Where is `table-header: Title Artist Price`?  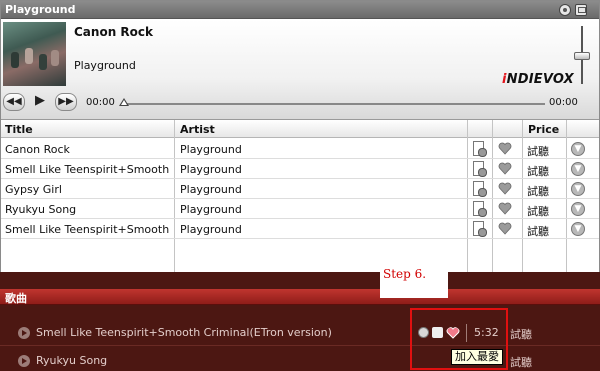
table-header: Title Artist Price is located at coordinates (300, 129).